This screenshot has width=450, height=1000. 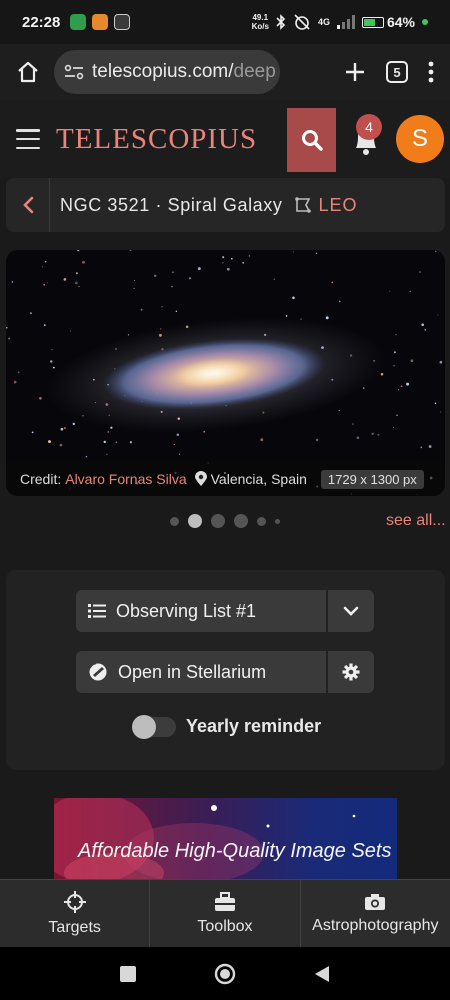 I want to click on avatar: S, so click(x=420, y=139).